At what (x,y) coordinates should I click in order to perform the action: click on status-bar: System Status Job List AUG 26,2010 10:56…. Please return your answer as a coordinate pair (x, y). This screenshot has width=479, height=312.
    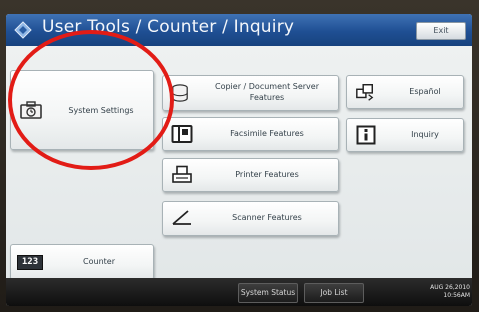
    Looking at the image, I should click on (239, 292).